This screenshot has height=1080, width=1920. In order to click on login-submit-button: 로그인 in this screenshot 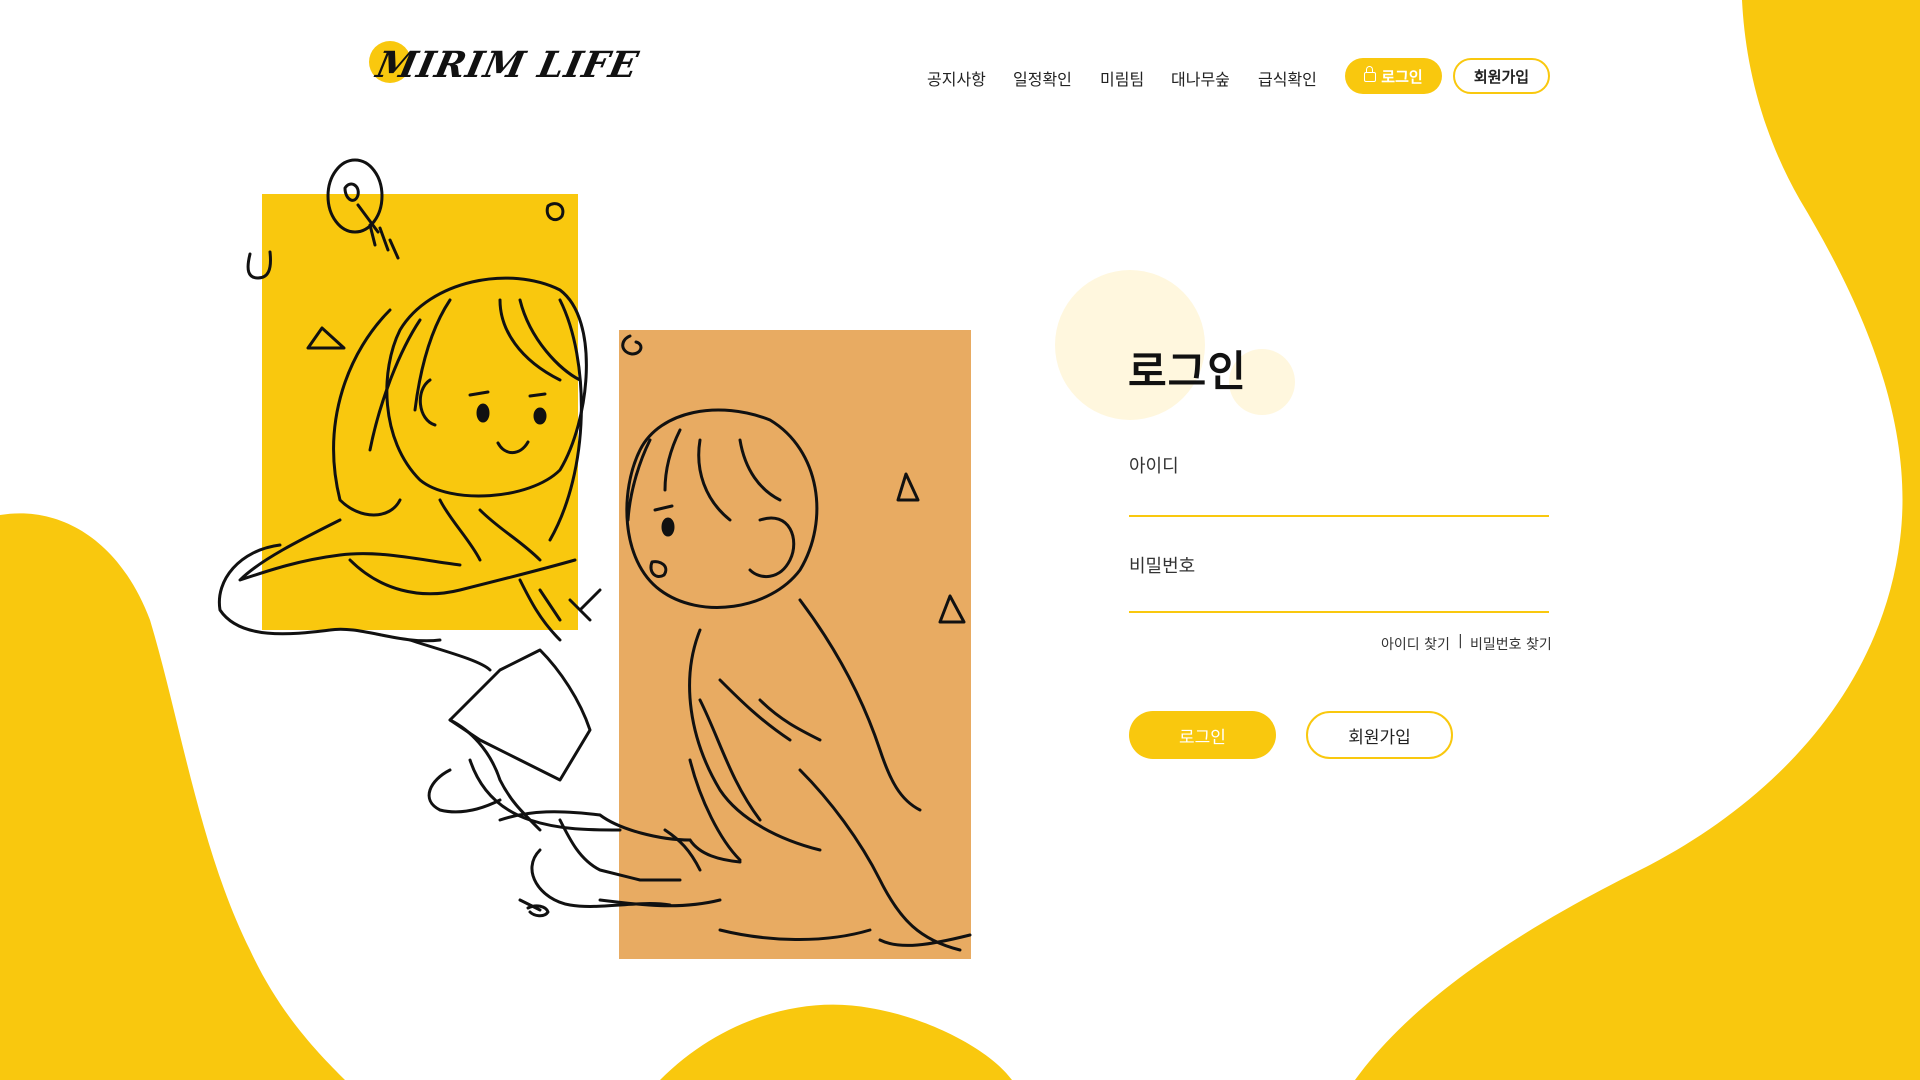, I will do `click(1202, 735)`.